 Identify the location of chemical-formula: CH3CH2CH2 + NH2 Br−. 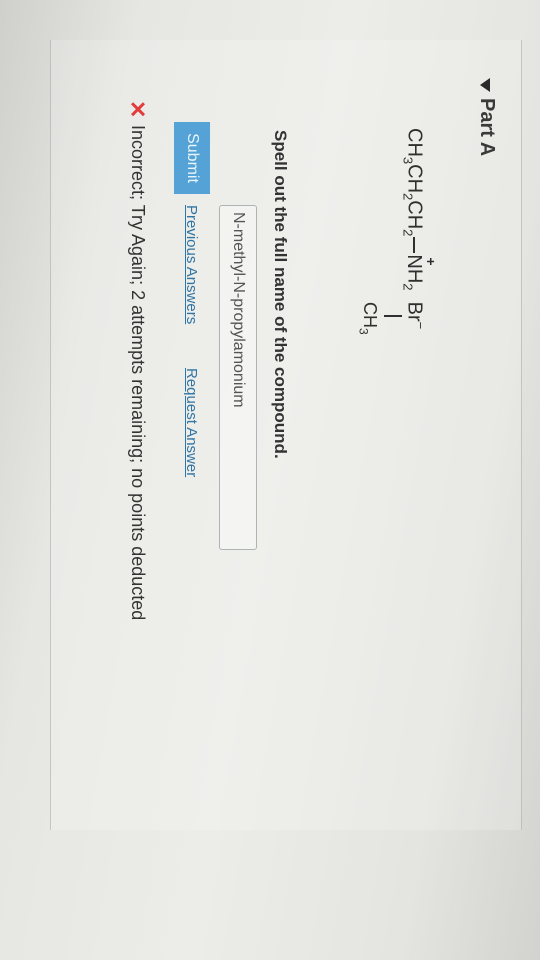
(420, 229).